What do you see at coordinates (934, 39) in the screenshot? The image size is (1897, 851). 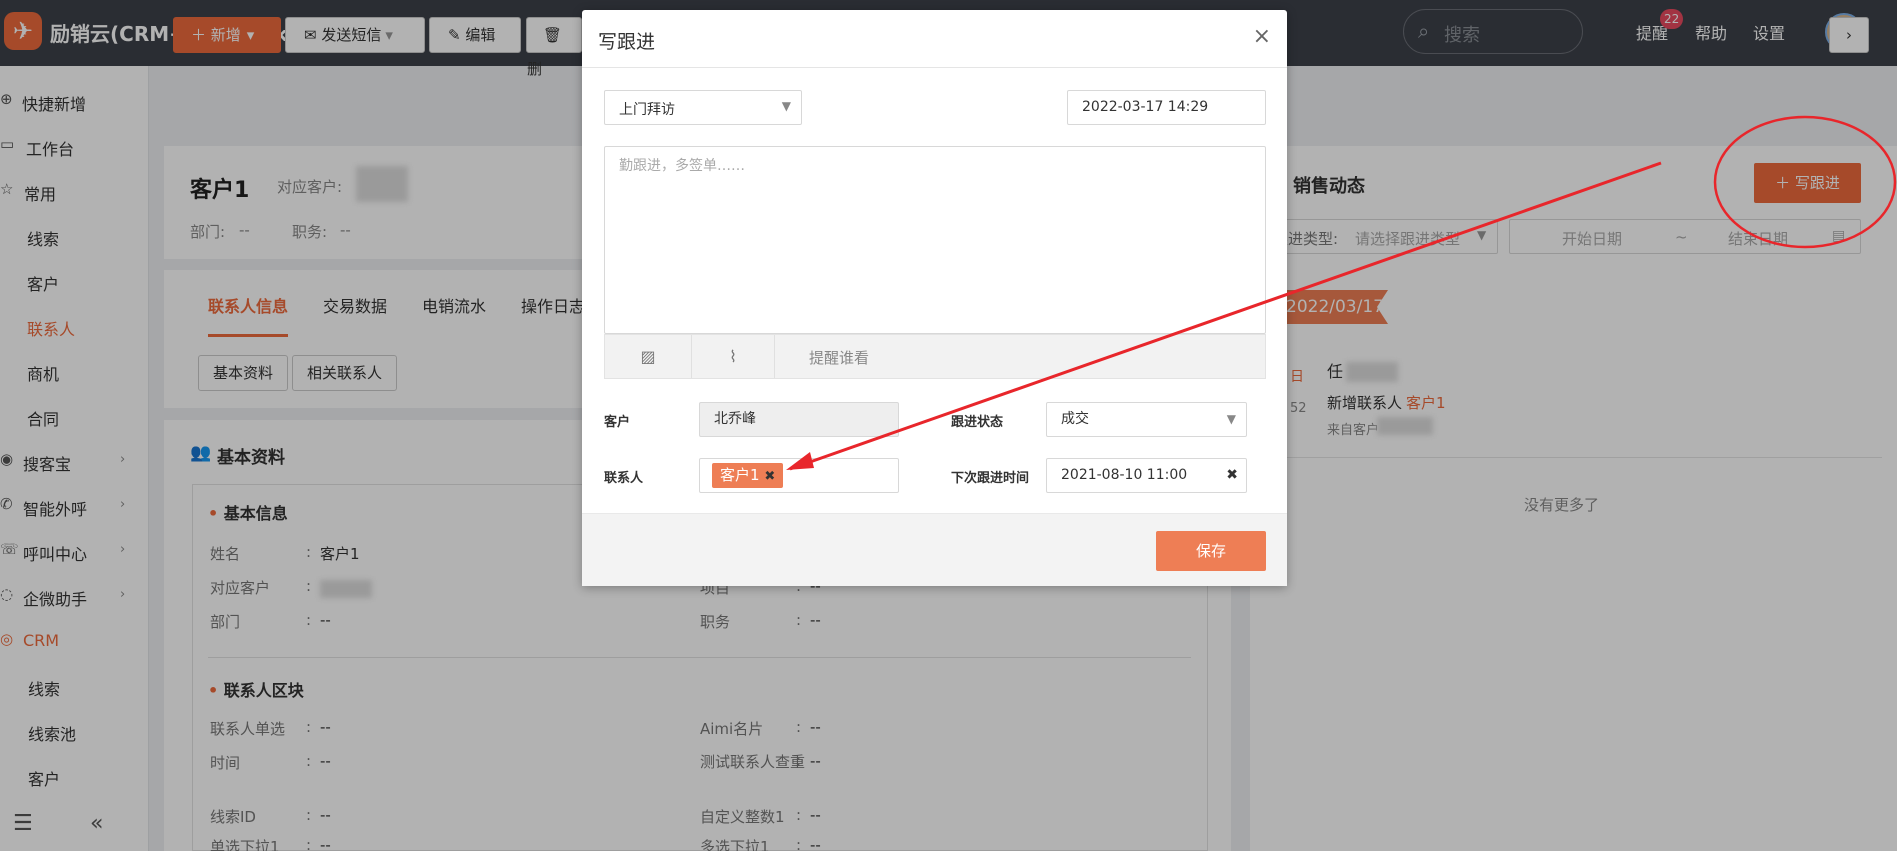 I see `modal-header: 写跟进 ×` at bounding box center [934, 39].